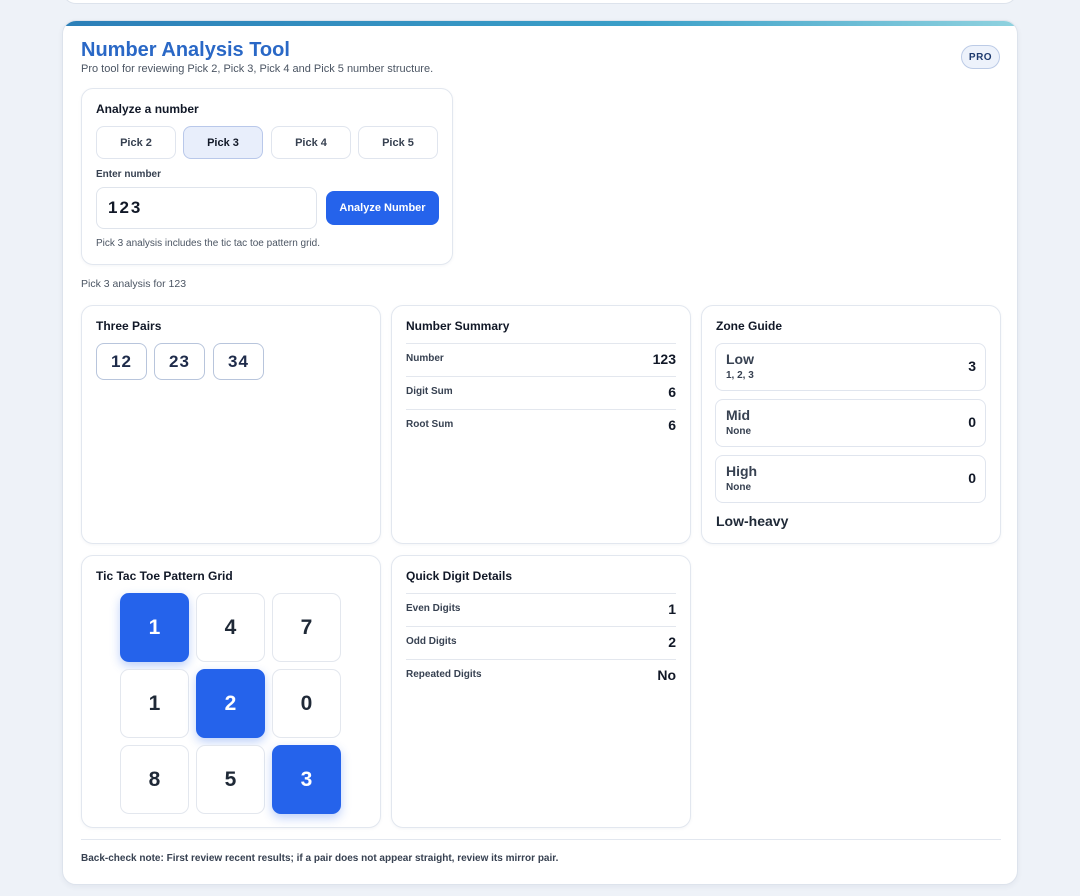 Image resolution: width=1080 pixels, height=896 pixels. What do you see at coordinates (154, 779) in the screenshot?
I see `grid-cell: 8` at bounding box center [154, 779].